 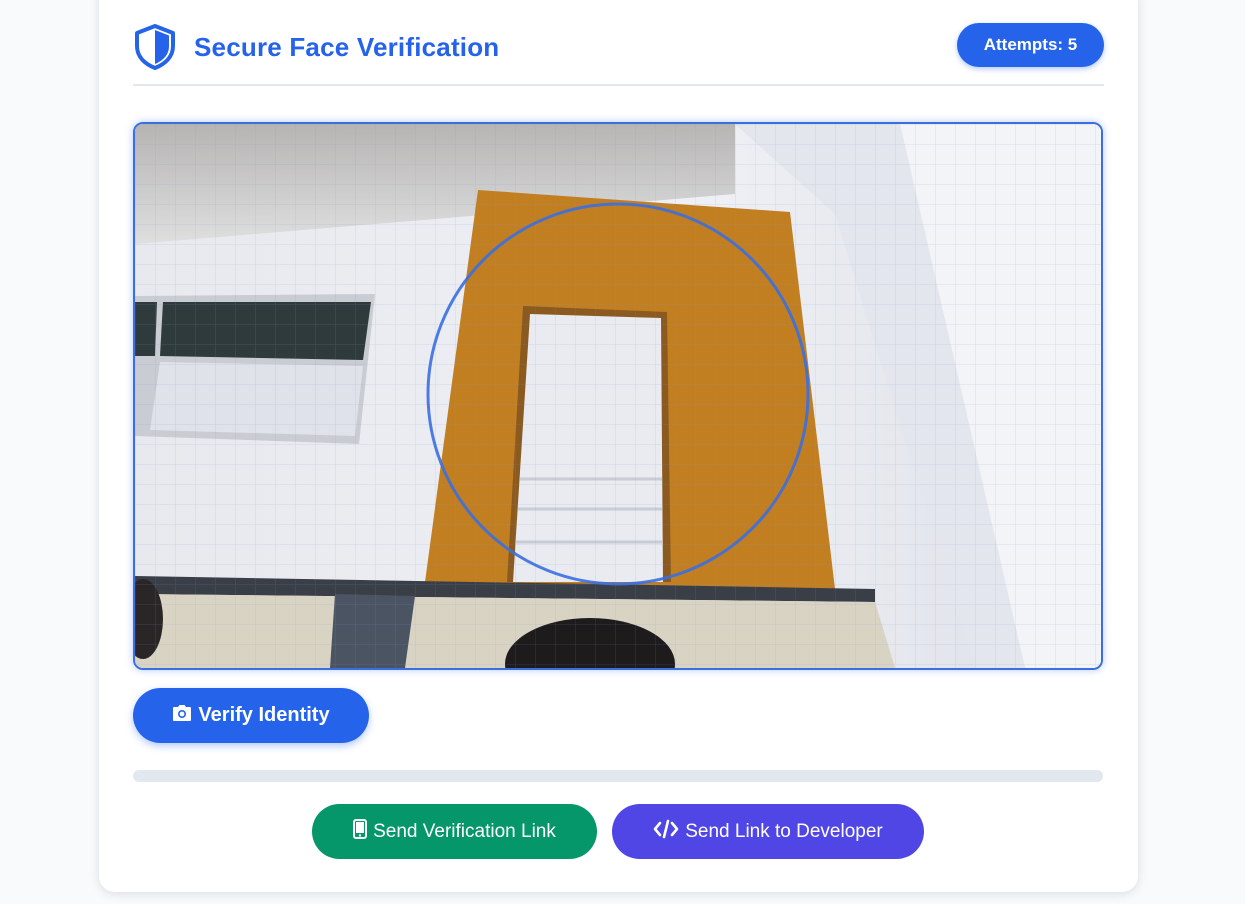 What do you see at coordinates (1030, 45) in the screenshot?
I see `attempts-badge: Attempts: 5` at bounding box center [1030, 45].